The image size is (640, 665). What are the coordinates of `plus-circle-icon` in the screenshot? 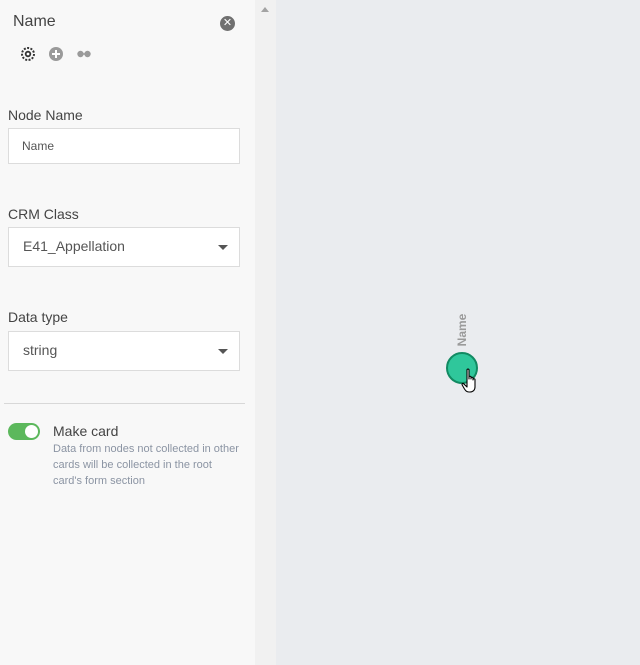 It's located at (56, 54).